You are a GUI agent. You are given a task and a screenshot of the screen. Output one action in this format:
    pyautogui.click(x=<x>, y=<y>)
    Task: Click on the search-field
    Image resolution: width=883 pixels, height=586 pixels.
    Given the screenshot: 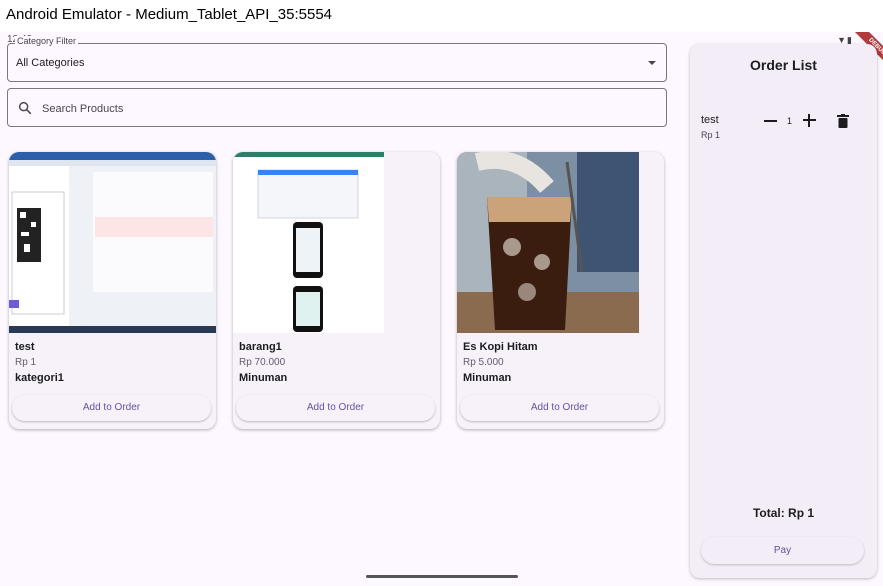 What is the action you would take?
    pyautogui.click(x=337, y=107)
    